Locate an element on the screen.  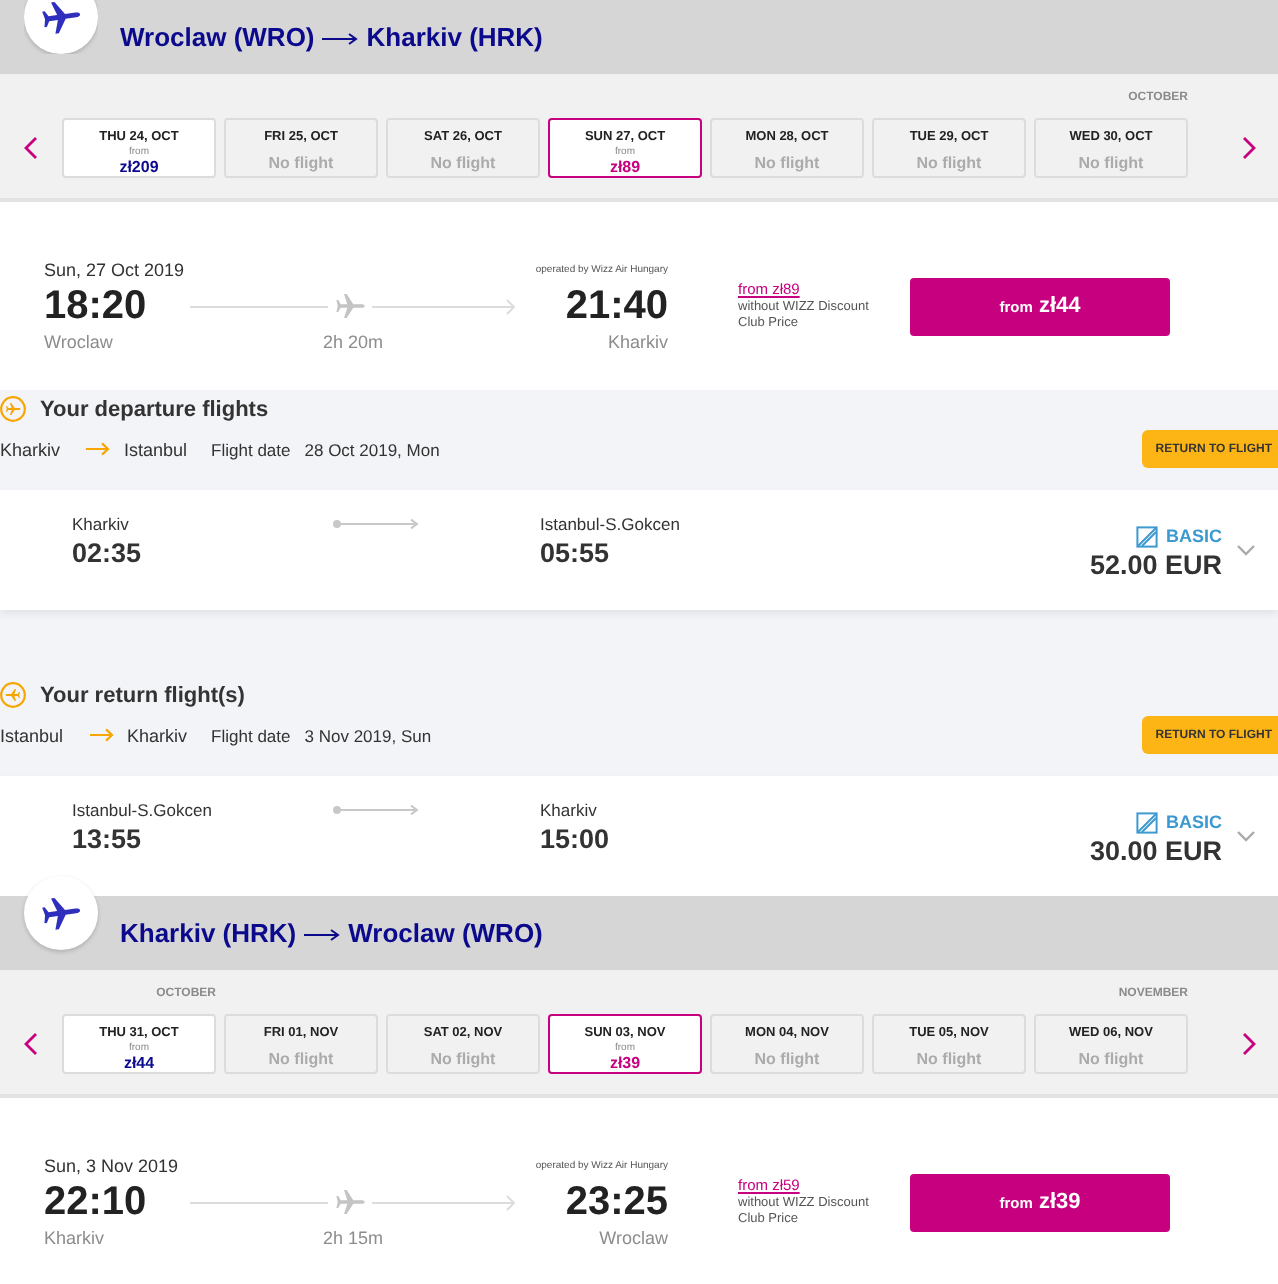
arrival-city: Wroclaw is located at coordinates (633, 1238).